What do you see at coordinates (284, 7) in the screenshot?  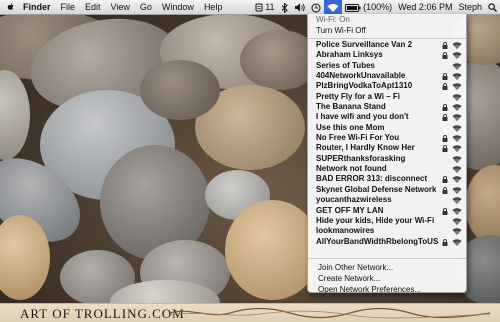 I see `bluetooth-menu-item` at bounding box center [284, 7].